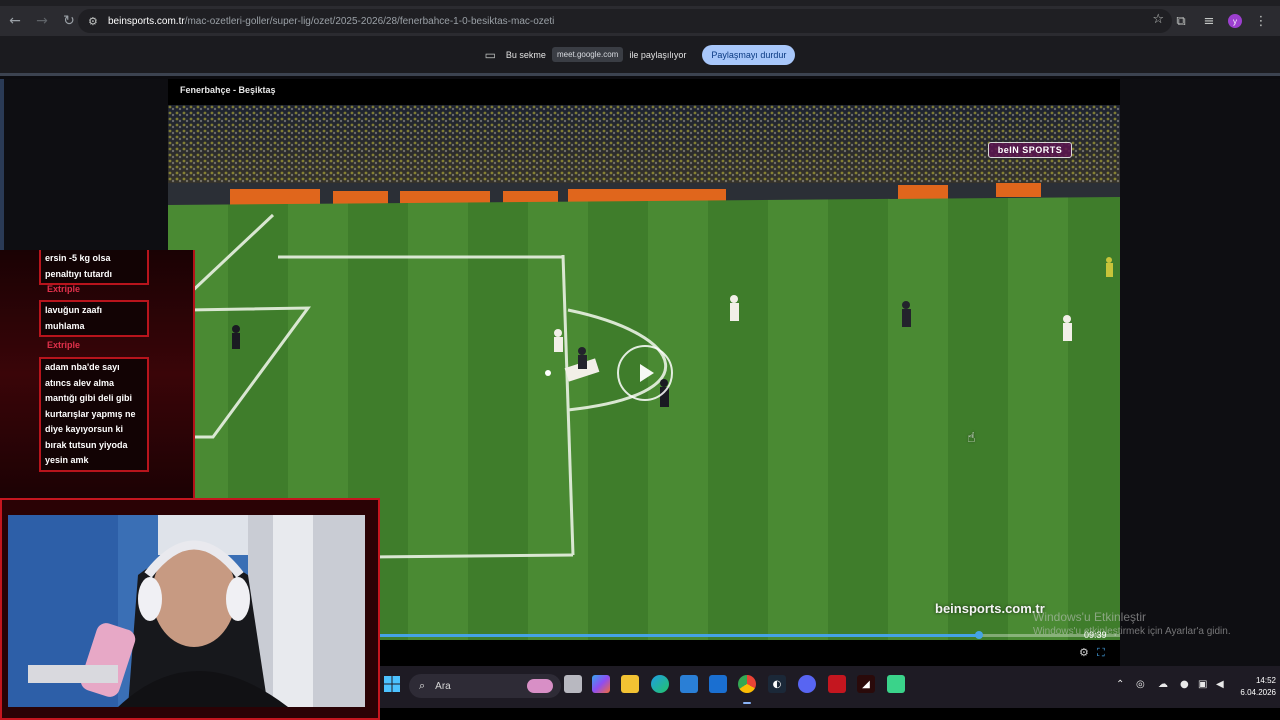 The width and height of the screenshot is (1280, 720). I want to click on edge-browser-icon, so click(660, 684).